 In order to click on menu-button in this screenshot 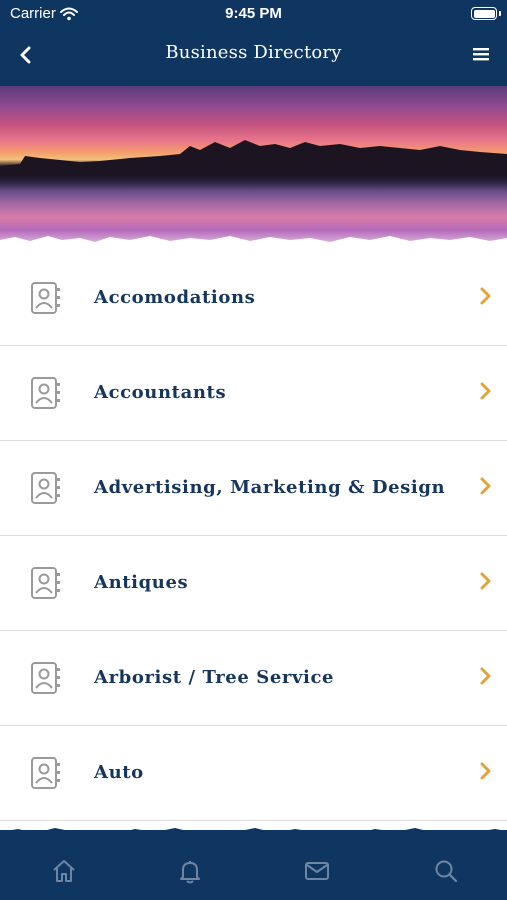, I will do `click(481, 54)`.